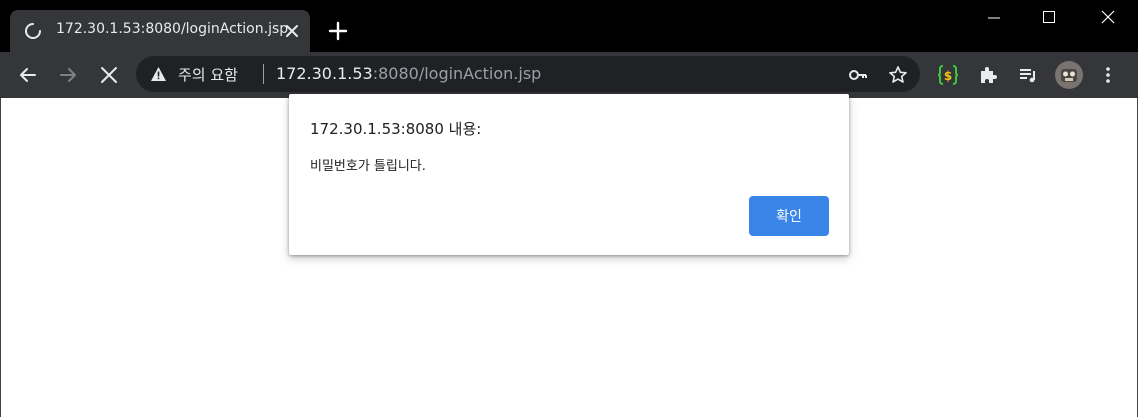  I want to click on avatar, so click(1069, 75).